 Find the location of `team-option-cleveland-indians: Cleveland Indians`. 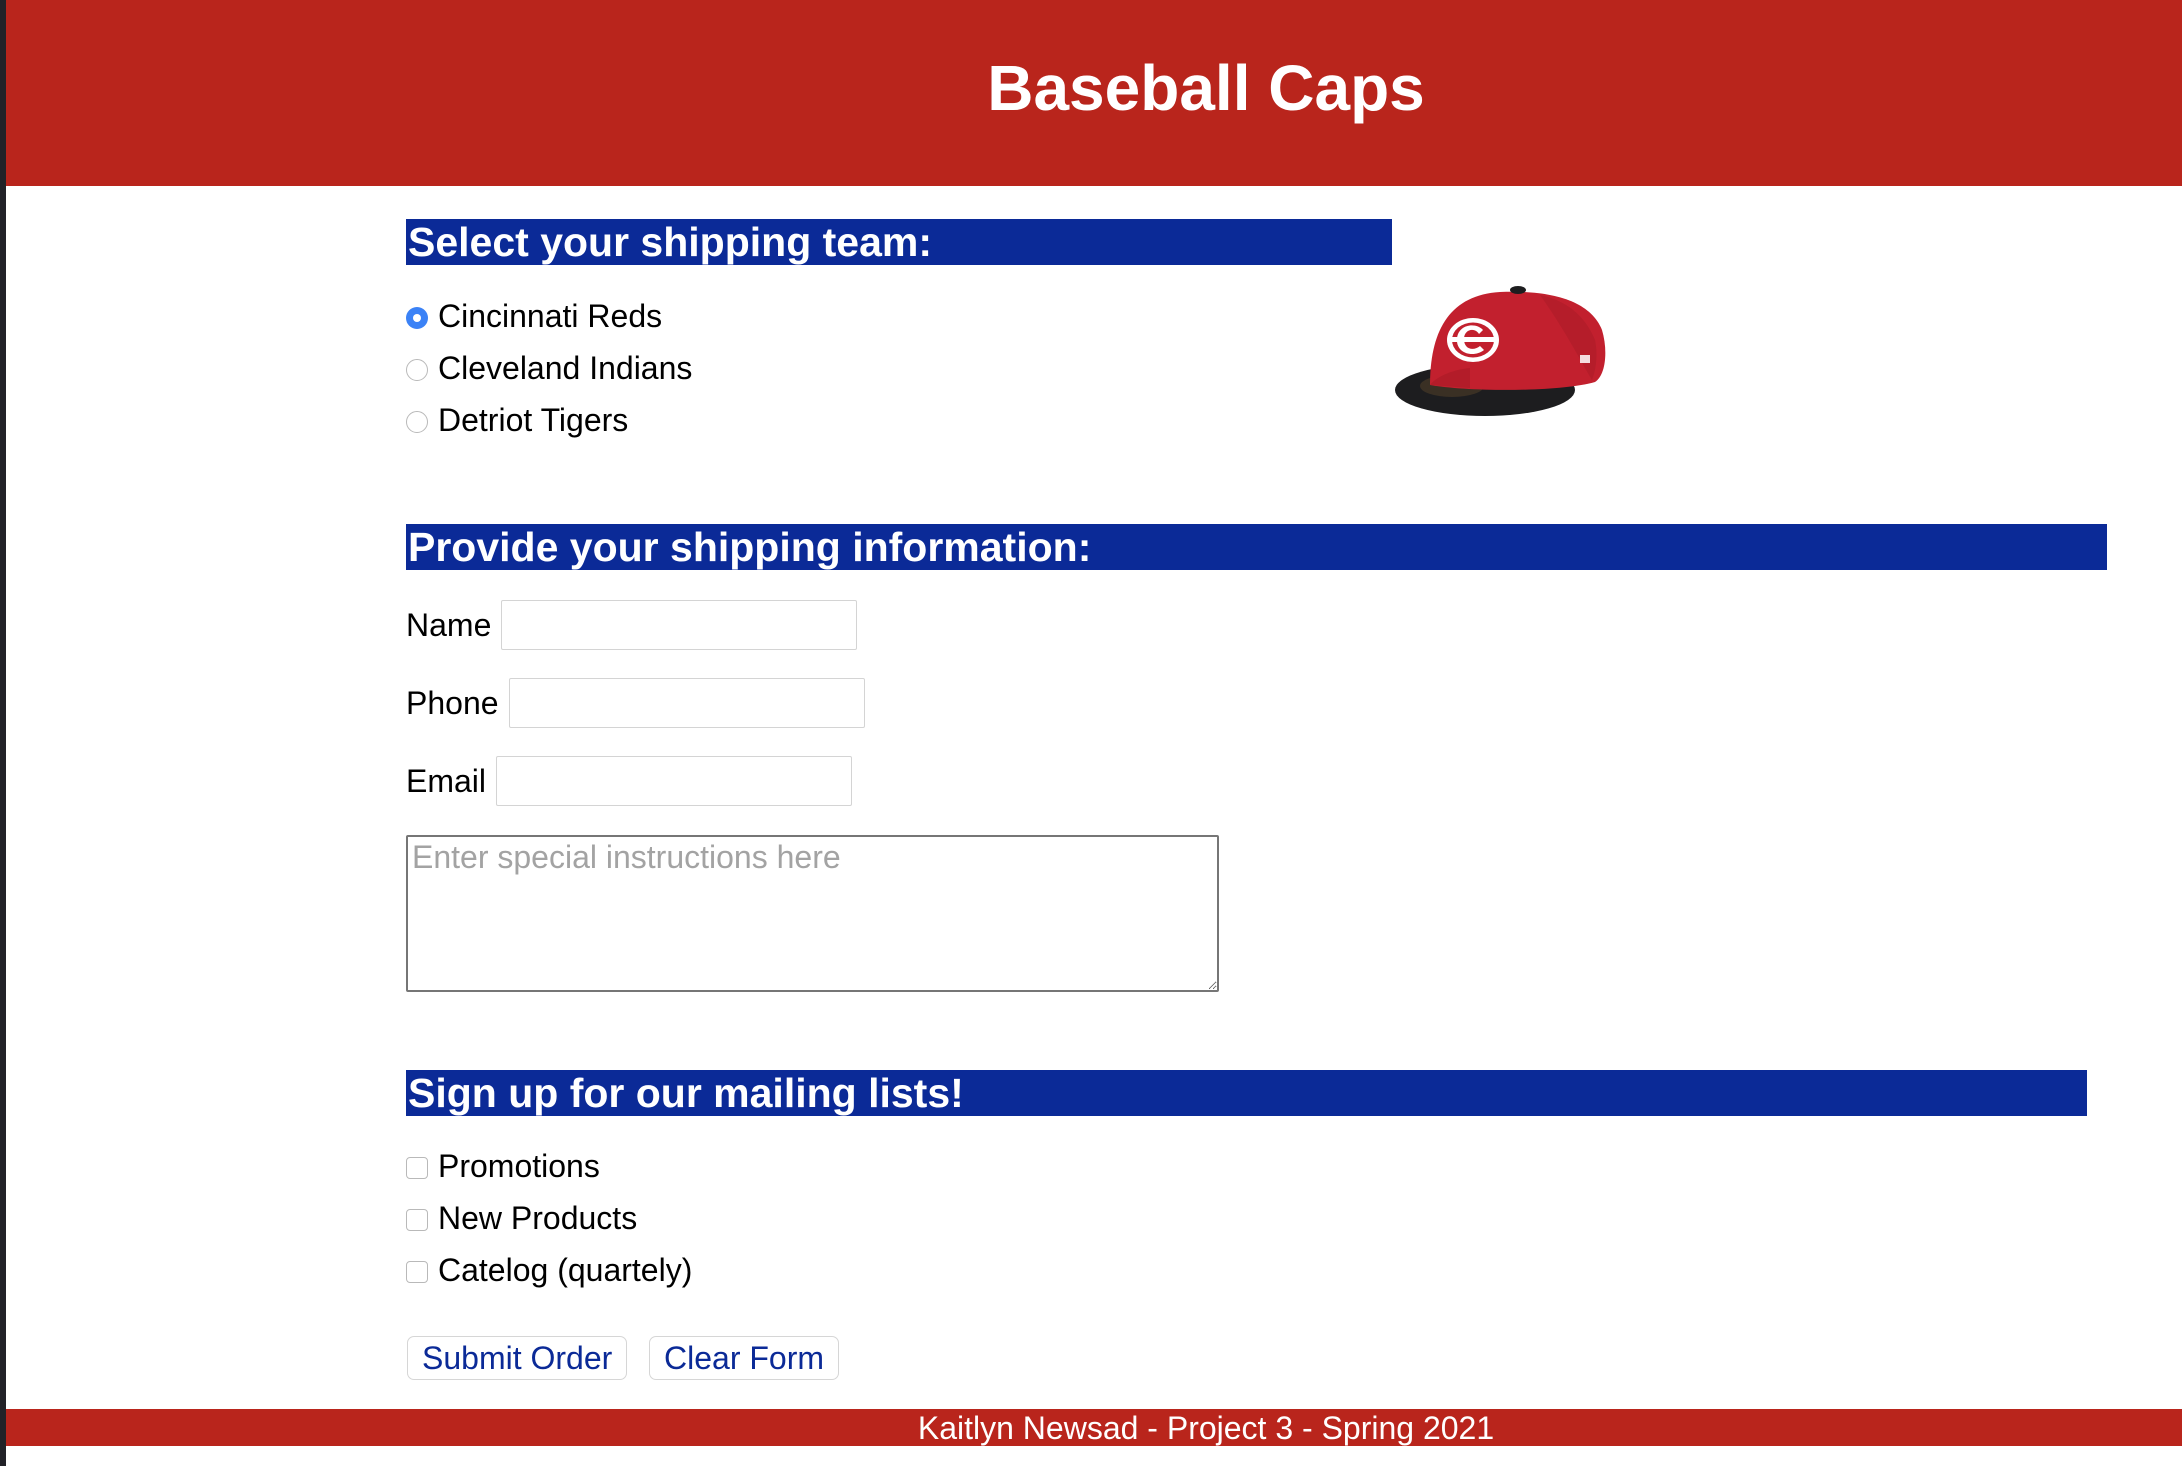

team-option-cleveland-indians: Cleveland Indians is located at coordinates (549, 368).